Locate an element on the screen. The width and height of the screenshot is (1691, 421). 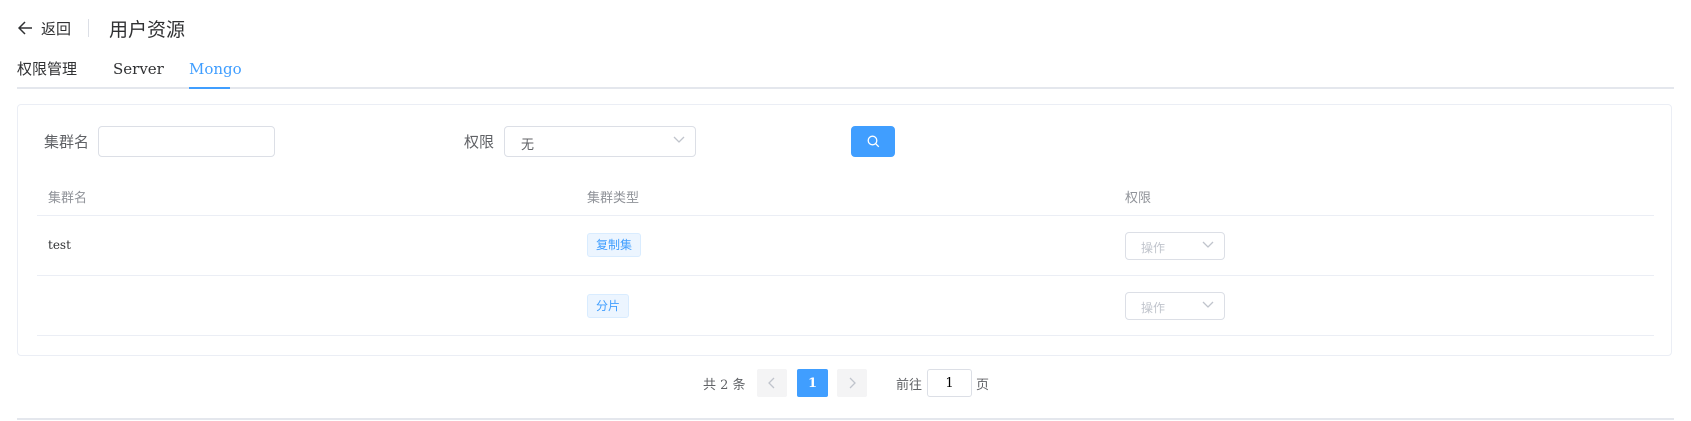
prev-page-button is located at coordinates (772, 383).